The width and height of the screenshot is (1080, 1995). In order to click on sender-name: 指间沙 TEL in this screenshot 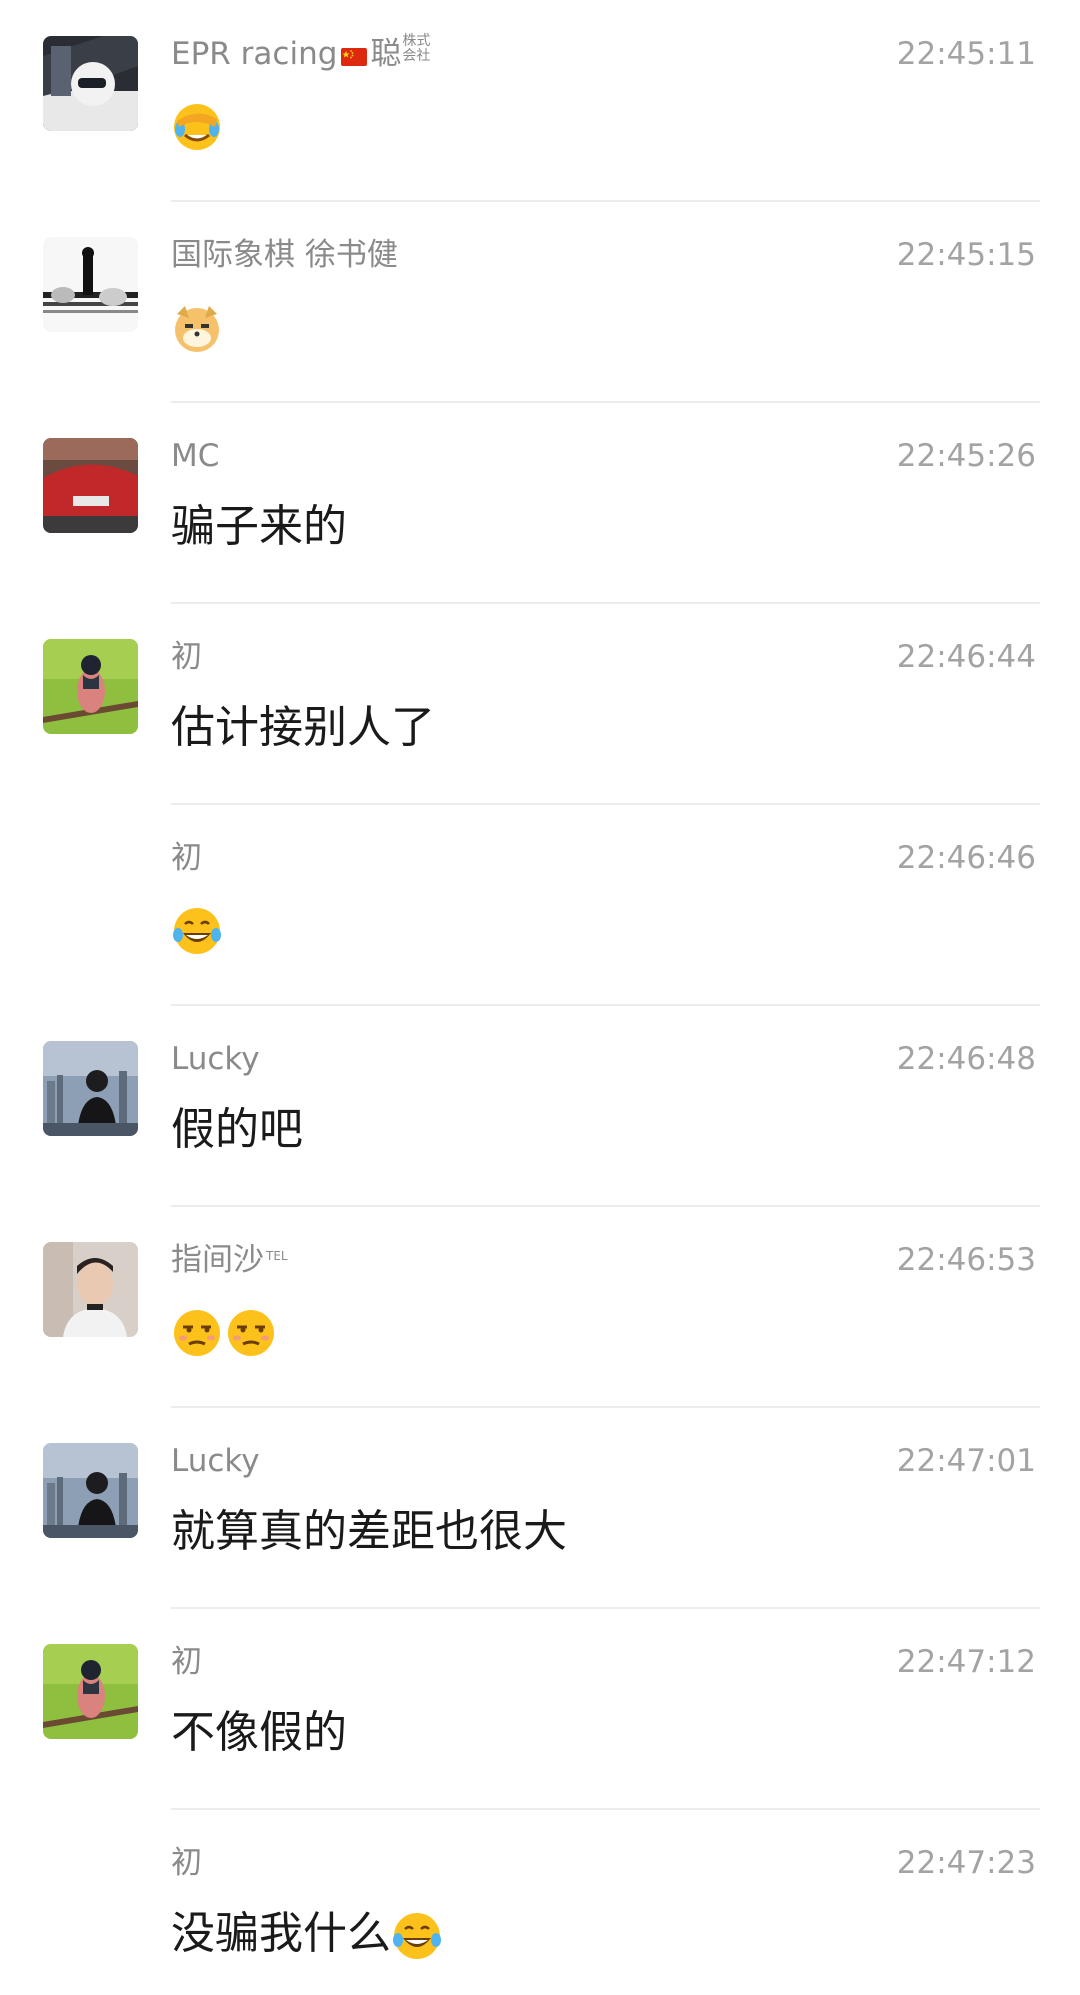, I will do `click(229, 1260)`.